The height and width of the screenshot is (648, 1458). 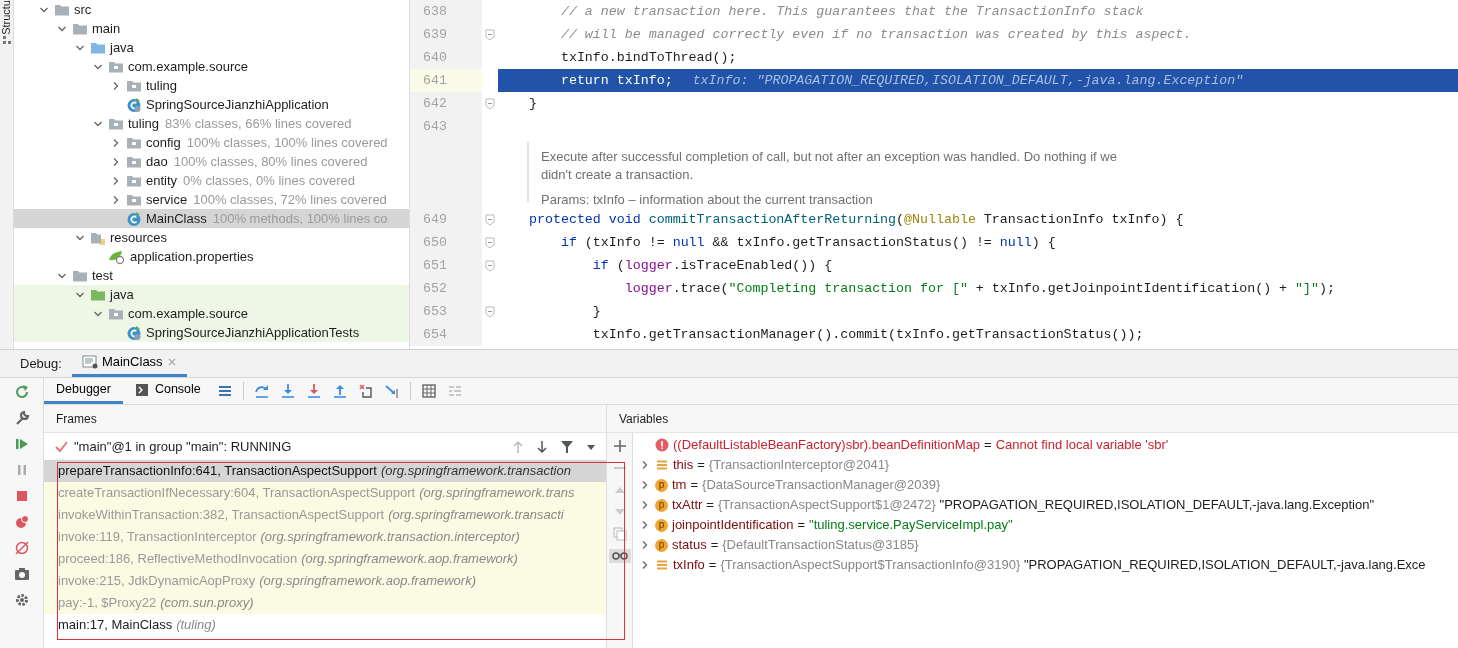 What do you see at coordinates (89, 362) in the screenshot?
I see `window-icon` at bounding box center [89, 362].